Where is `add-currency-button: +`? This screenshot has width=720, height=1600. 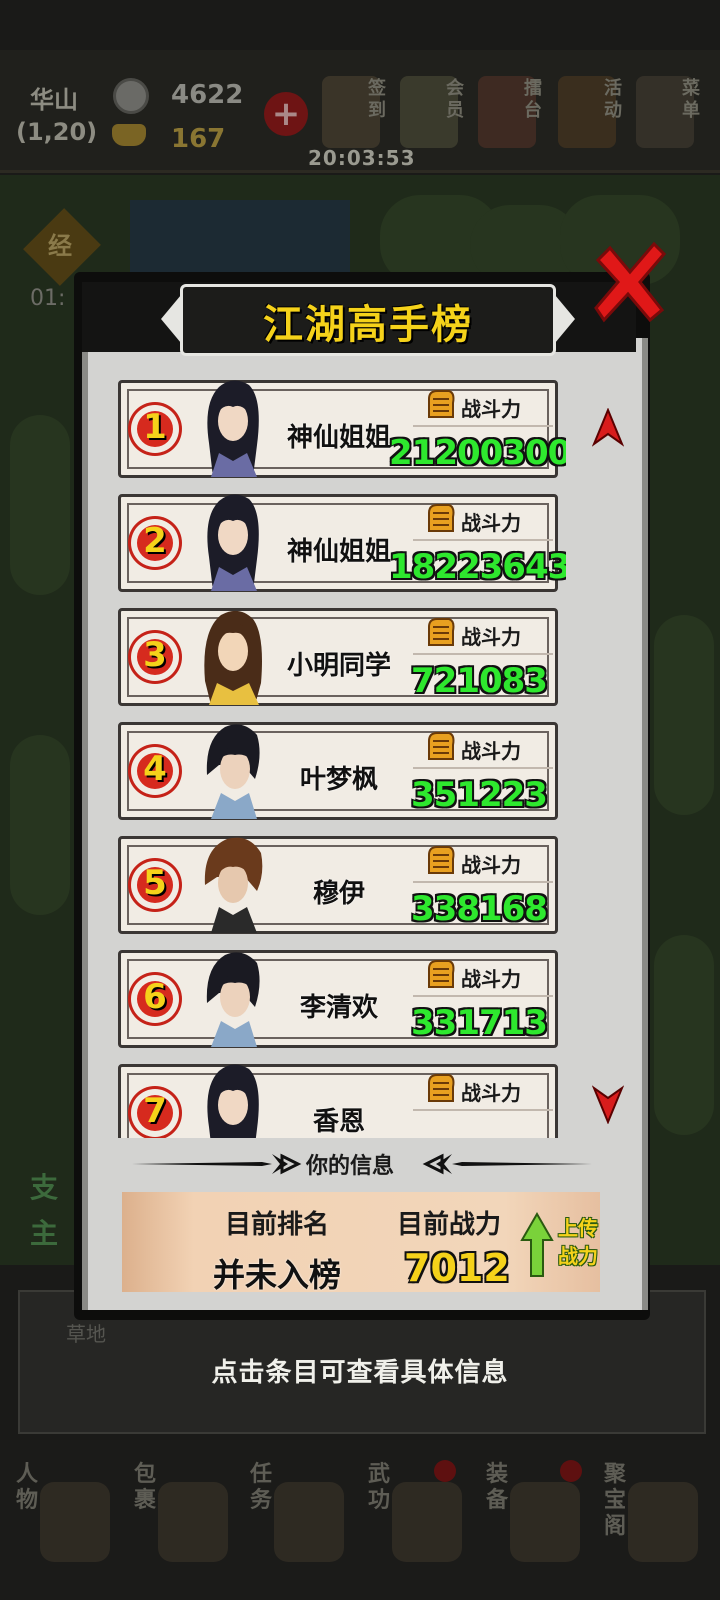
add-currency-button: + is located at coordinates (286, 114).